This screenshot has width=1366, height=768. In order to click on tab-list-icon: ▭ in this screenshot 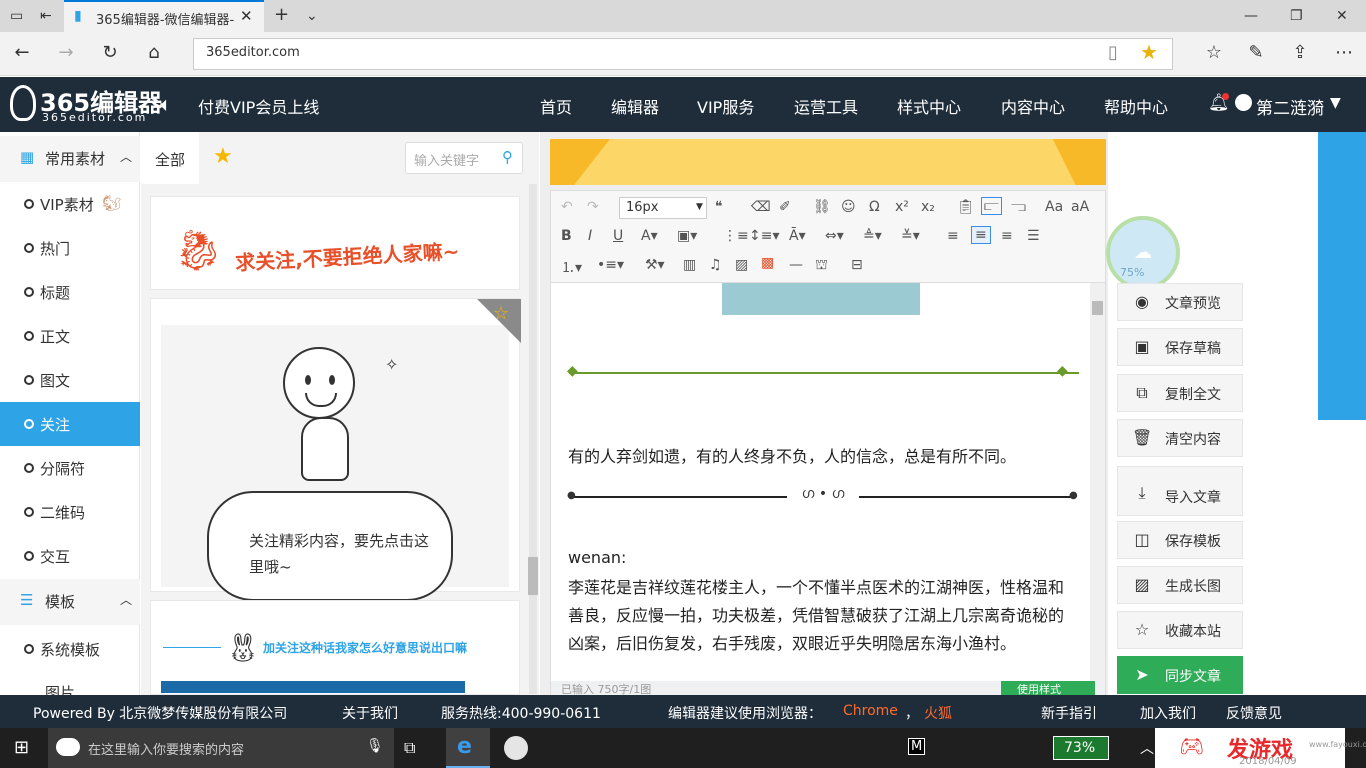, I will do `click(16, 16)`.